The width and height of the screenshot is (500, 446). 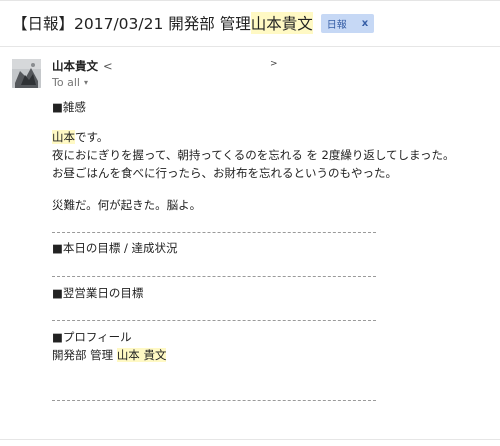 What do you see at coordinates (336, 25) in the screenshot?
I see `label-text: 日報` at bounding box center [336, 25].